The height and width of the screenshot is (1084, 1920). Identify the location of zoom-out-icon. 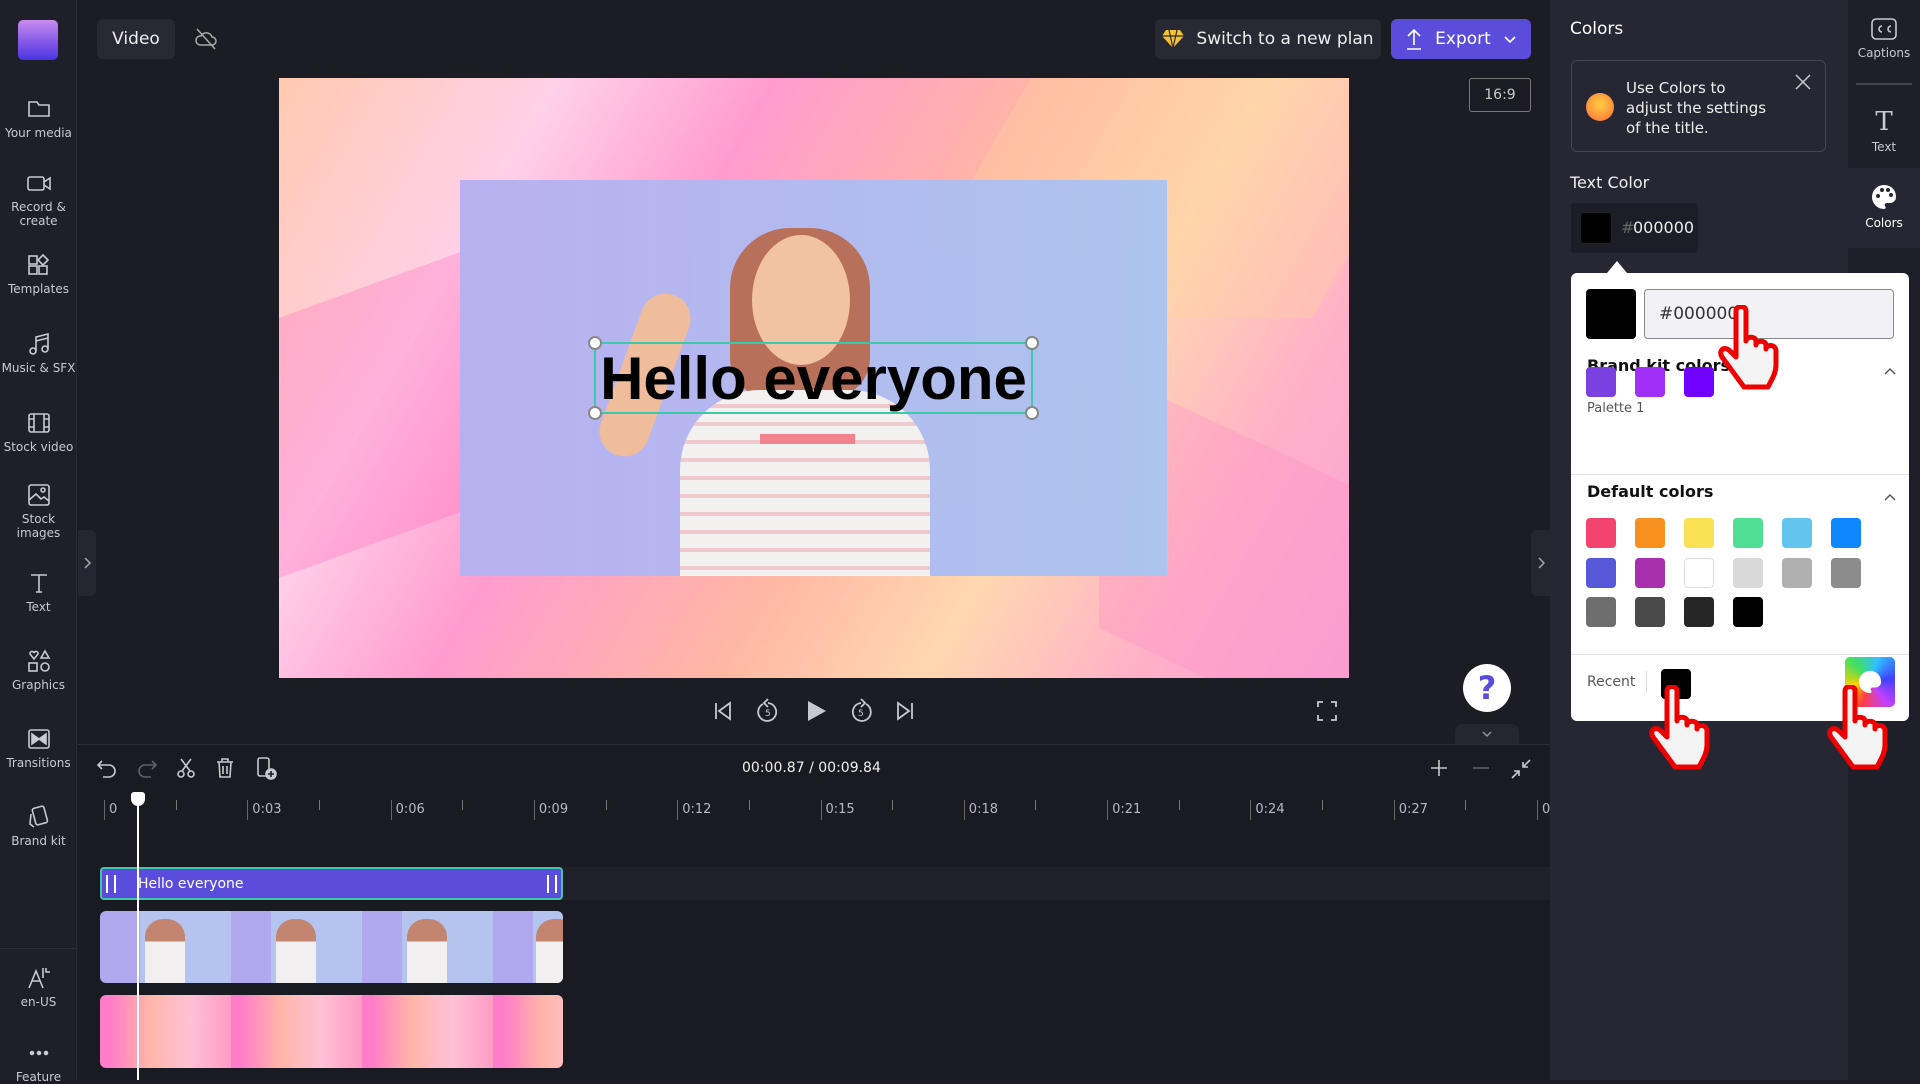
(1481, 770).